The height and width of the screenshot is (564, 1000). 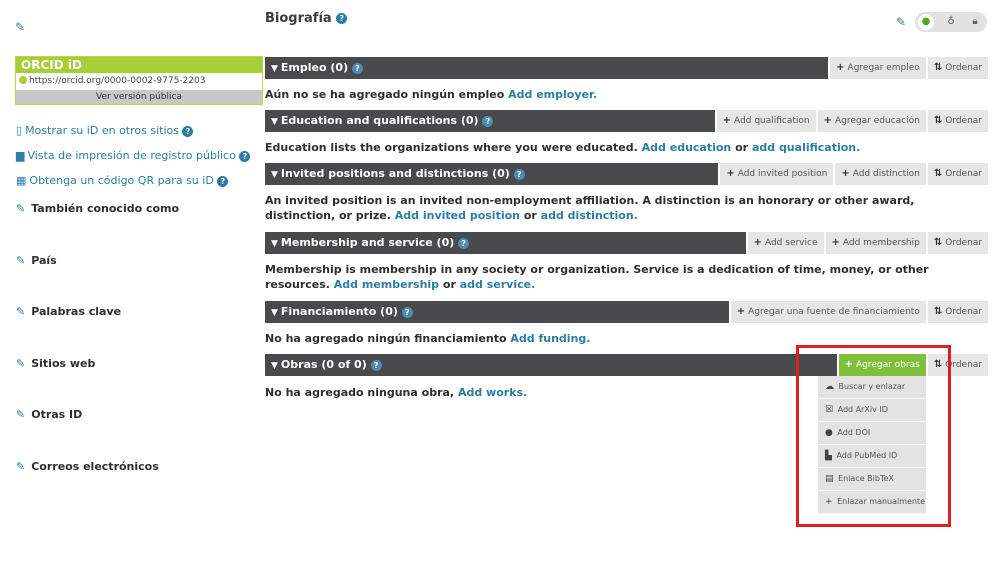 What do you see at coordinates (139, 65) in the screenshot?
I see `orcid-id-title: ORCID iD` at bounding box center [139, 65].